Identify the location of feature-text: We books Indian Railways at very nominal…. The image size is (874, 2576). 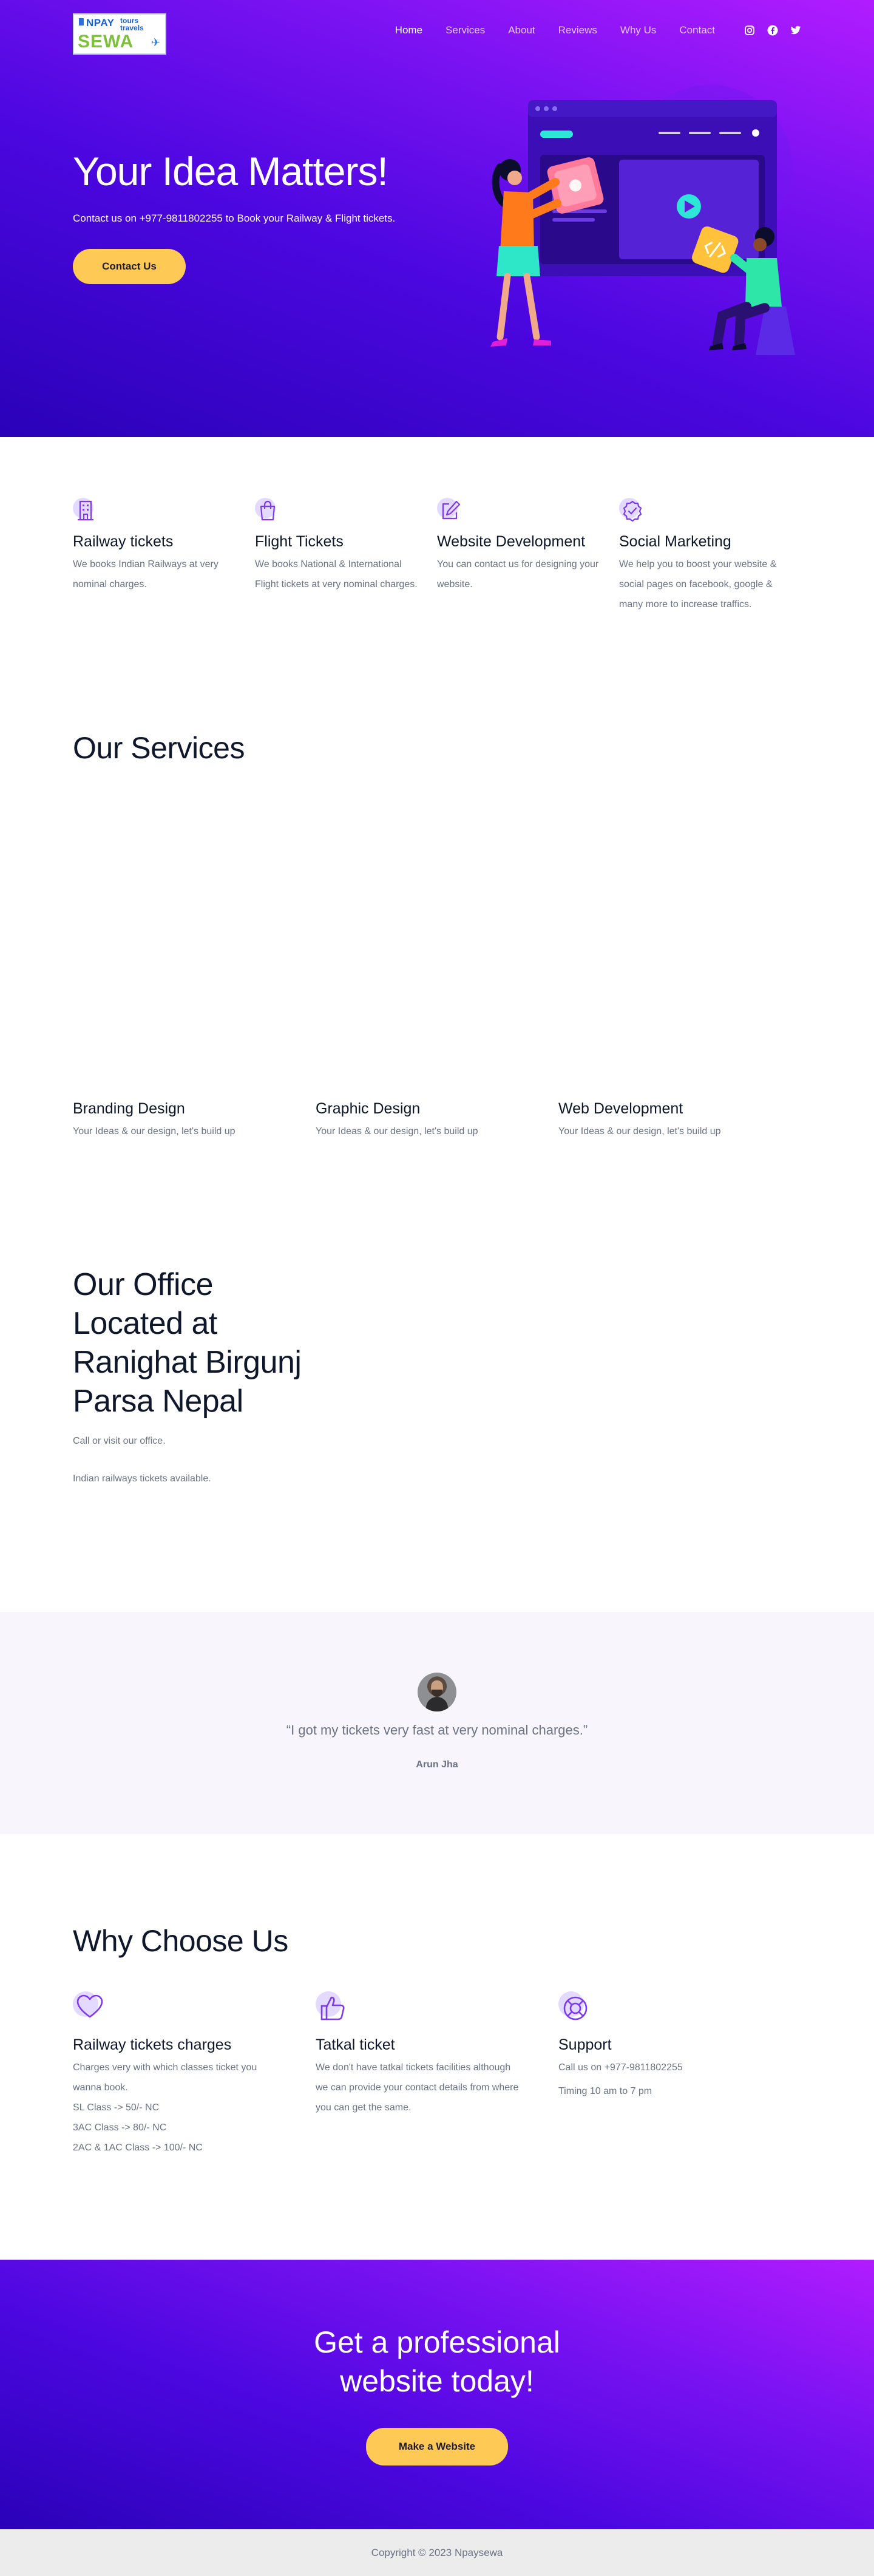
(145, 574).